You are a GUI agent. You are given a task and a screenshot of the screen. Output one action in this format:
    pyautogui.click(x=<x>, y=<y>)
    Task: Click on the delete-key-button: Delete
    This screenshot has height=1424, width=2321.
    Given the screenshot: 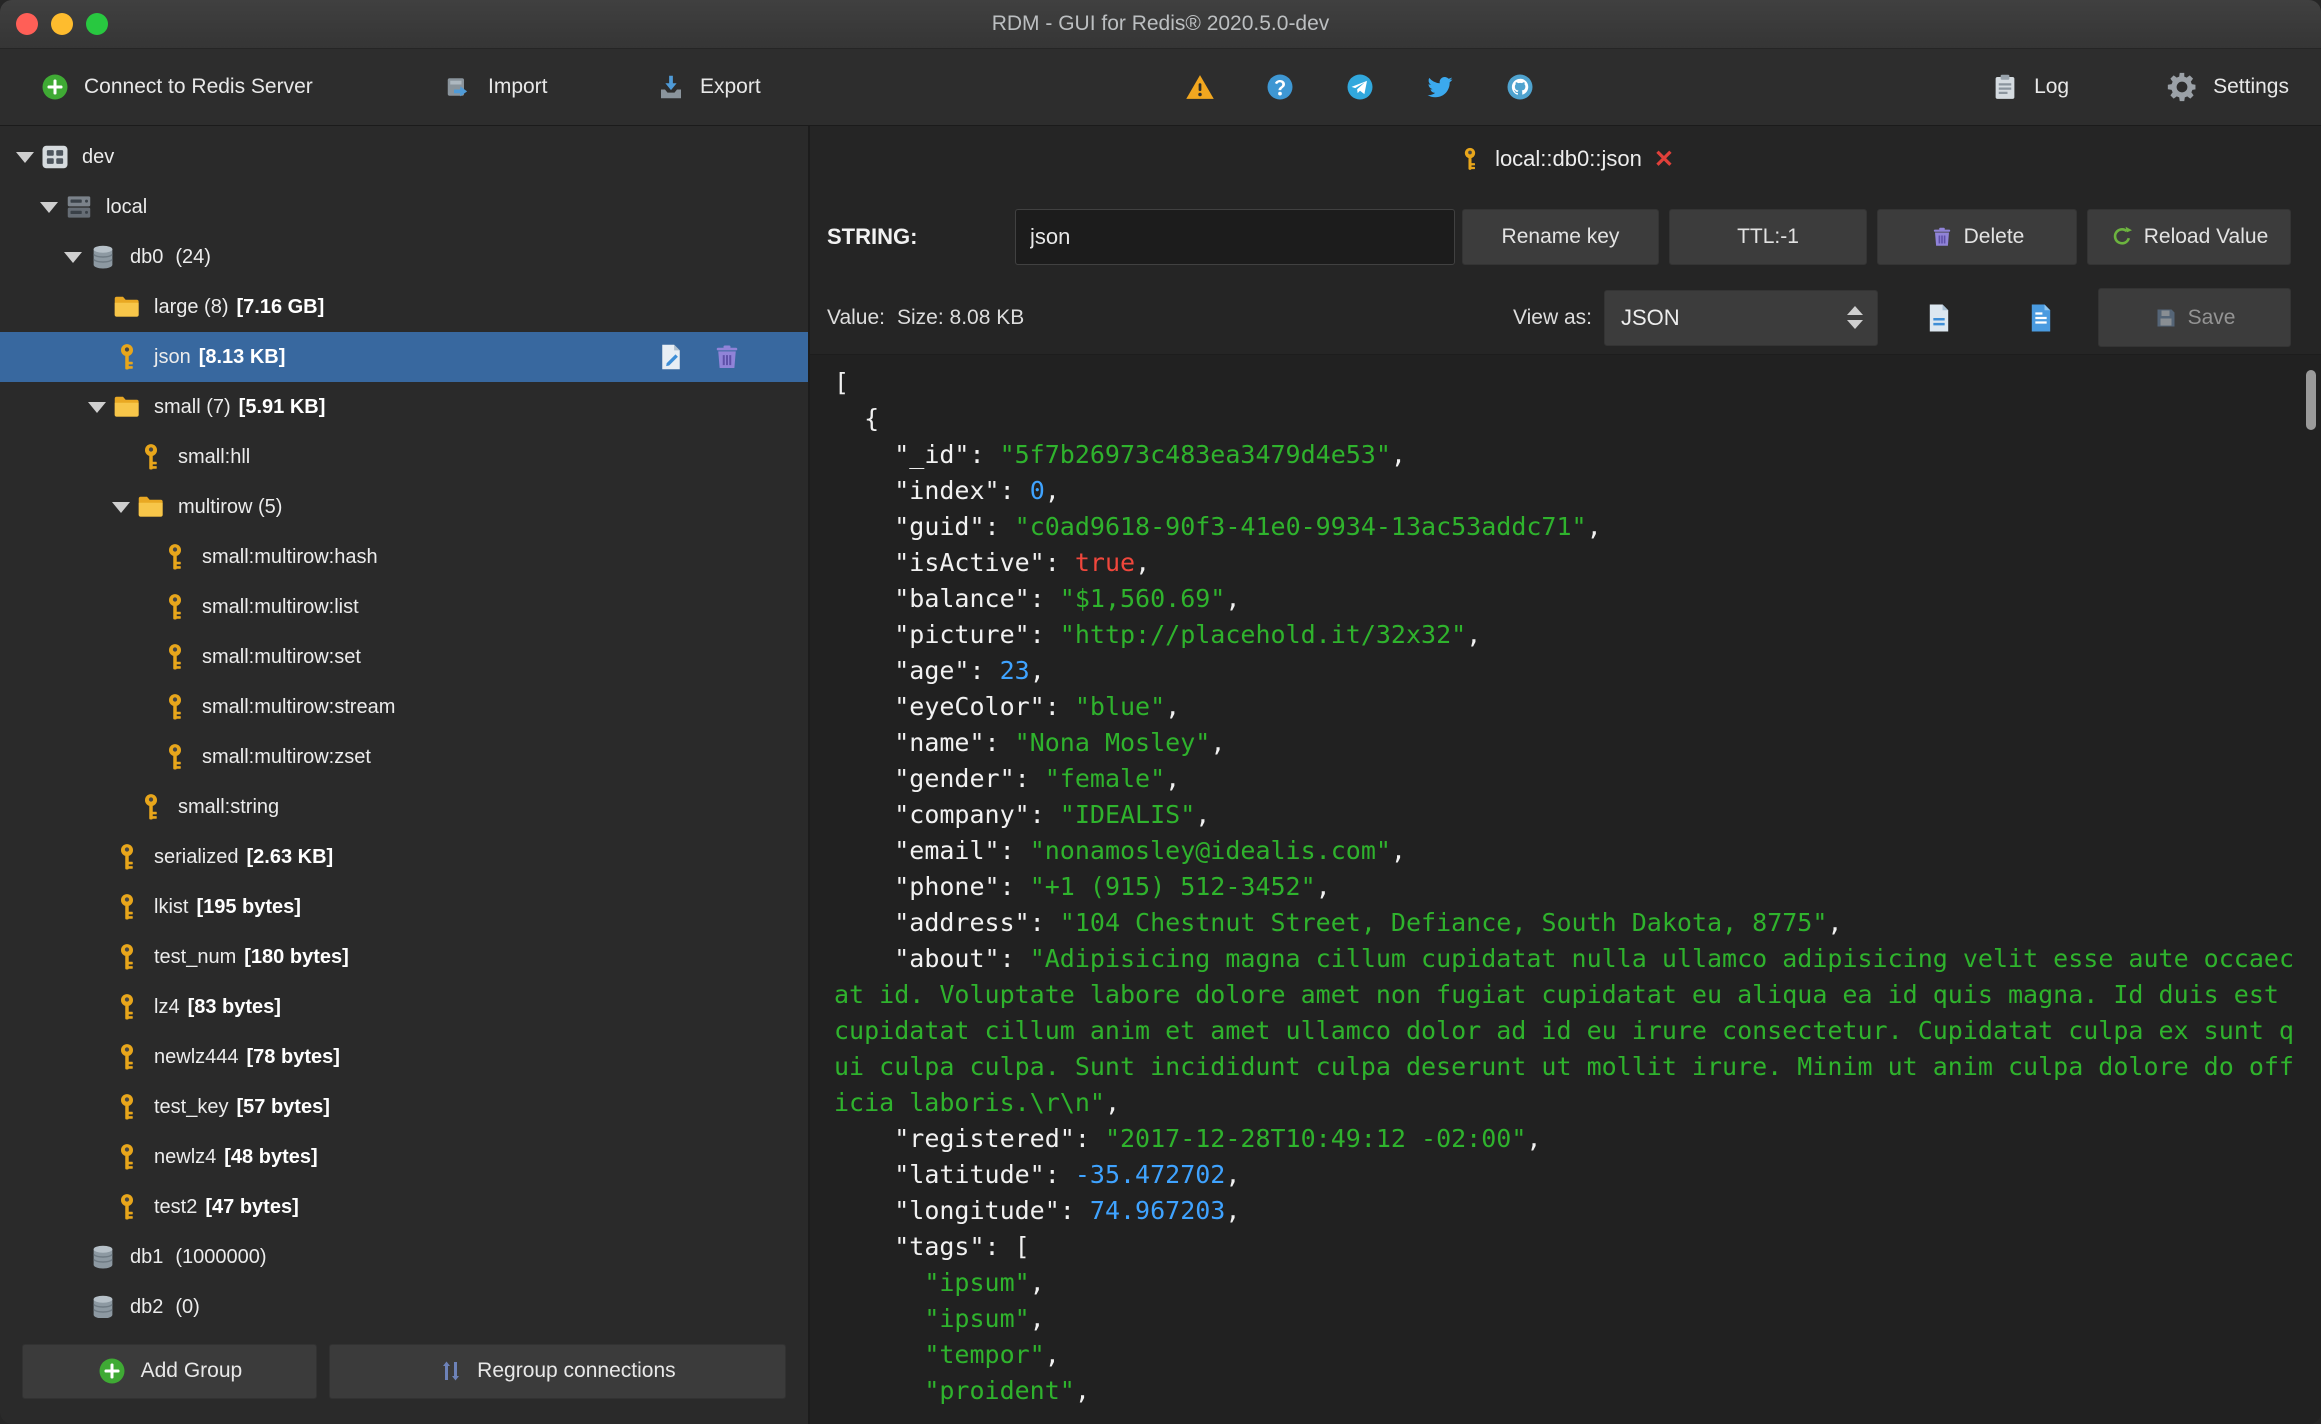 What is the action you would take?
    pyautogui.click(x=1977, y=236)
    